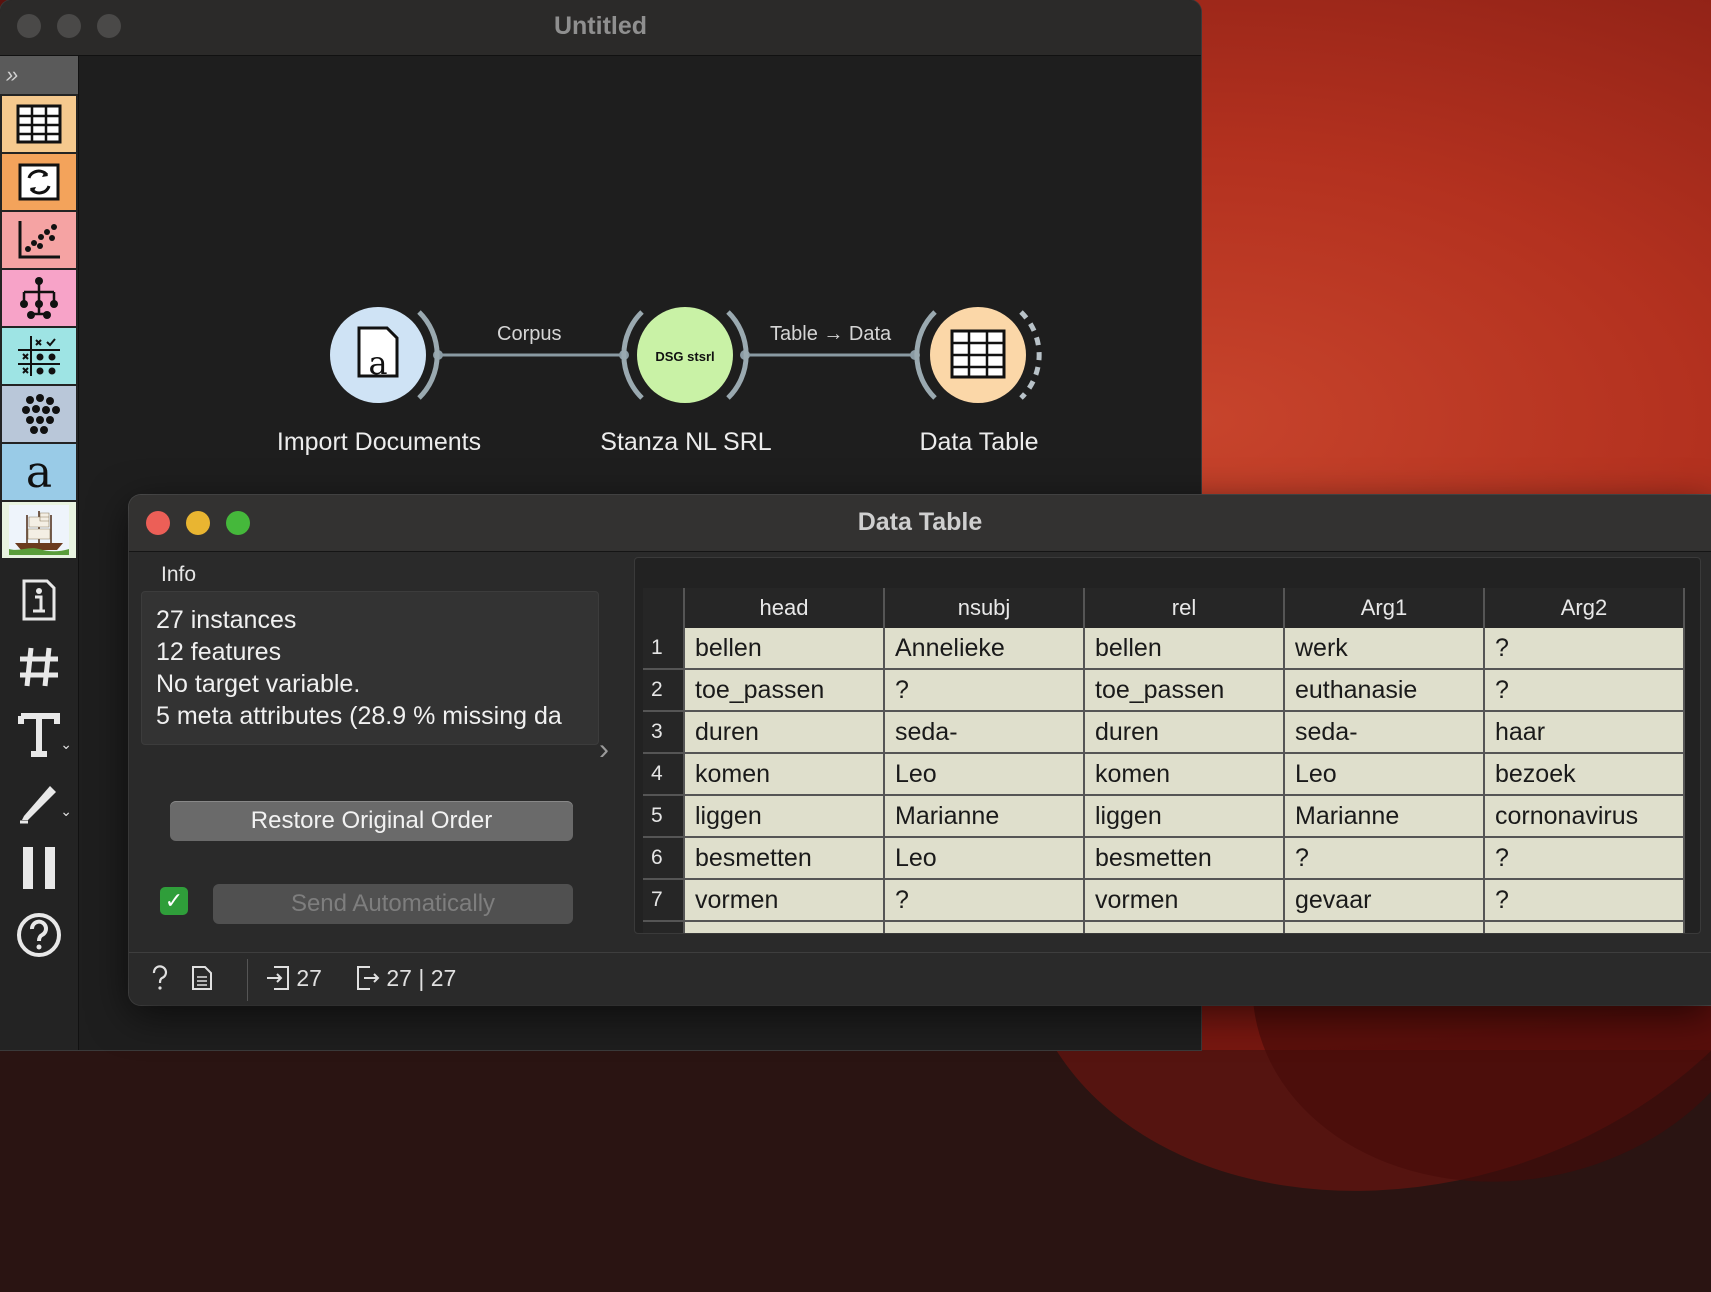 This screenshot has width=1711, height=1292. What do you see at coordinates (39, 75) in the screenshot?
I see `expand-toolbox-button: »` at bounding box center [39, 75].